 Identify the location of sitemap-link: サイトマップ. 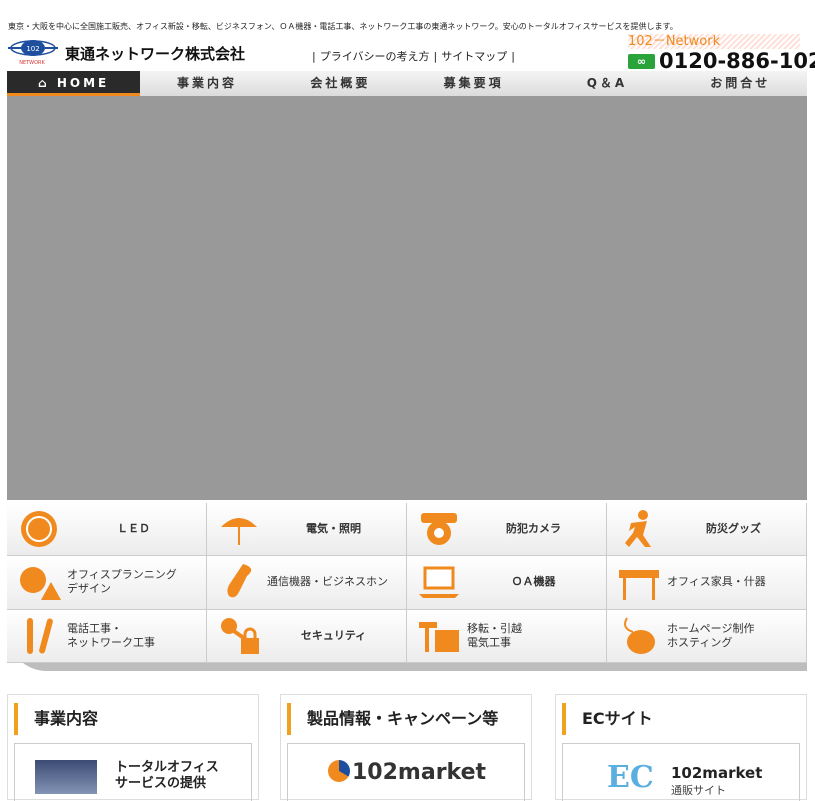
(474, 56).